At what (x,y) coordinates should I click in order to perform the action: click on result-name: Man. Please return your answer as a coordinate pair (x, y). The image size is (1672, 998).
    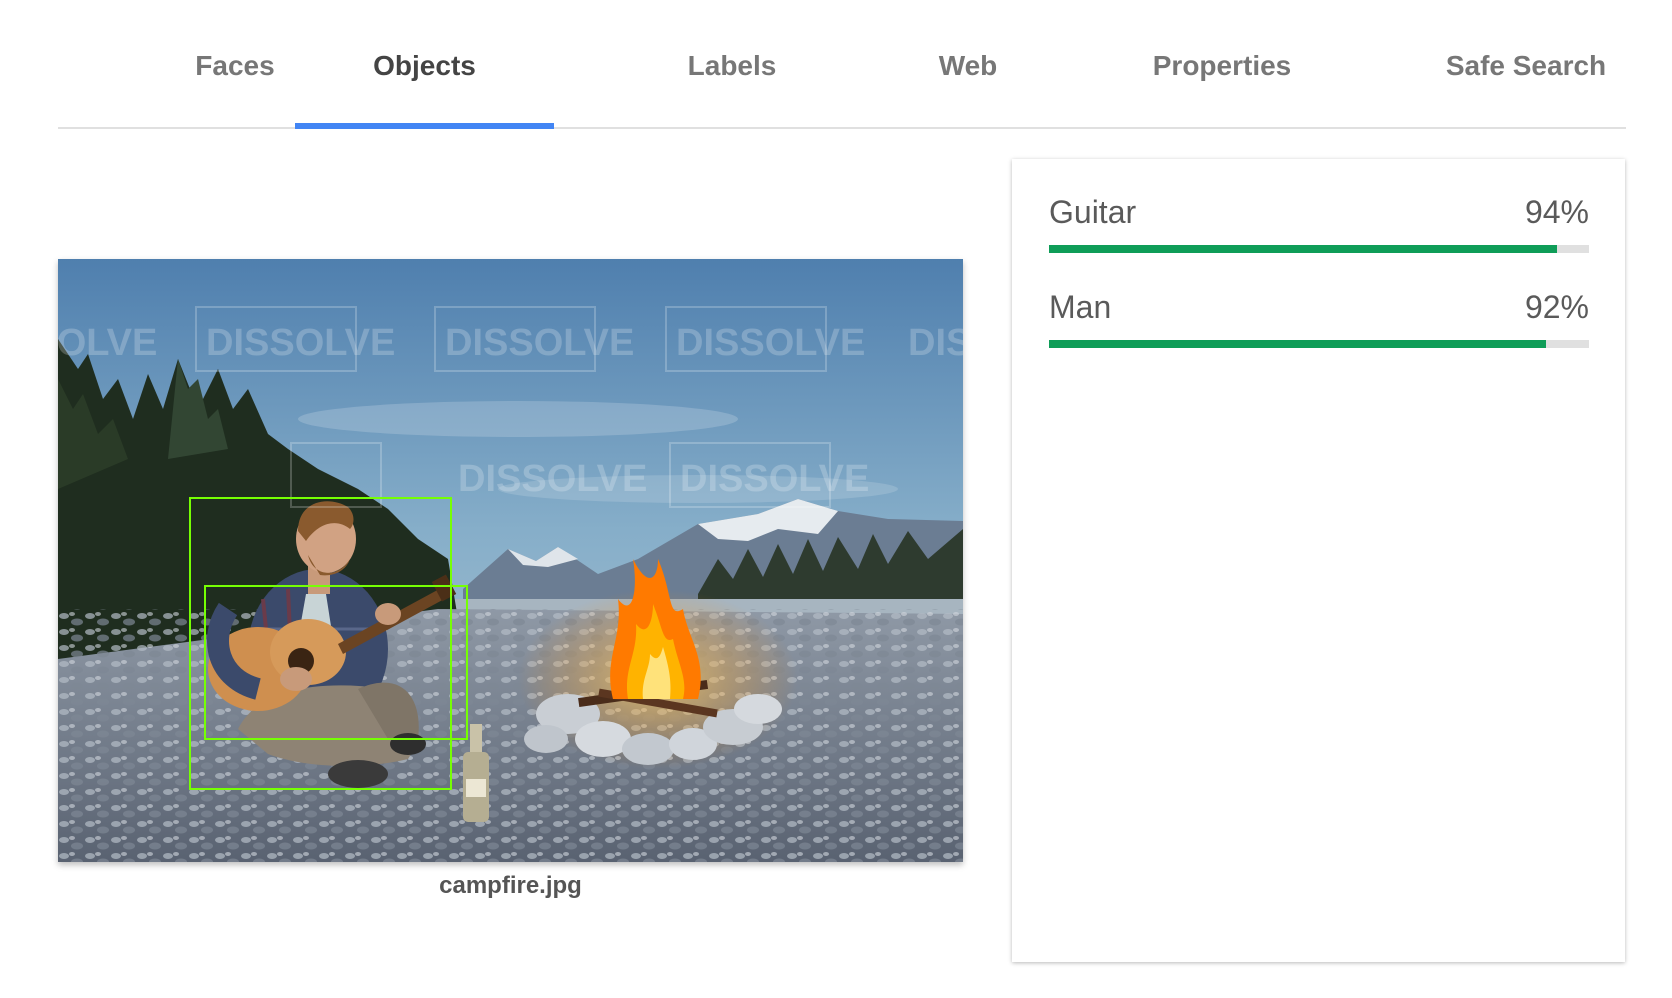
    Looking at the image, I should click on (1080, 307).